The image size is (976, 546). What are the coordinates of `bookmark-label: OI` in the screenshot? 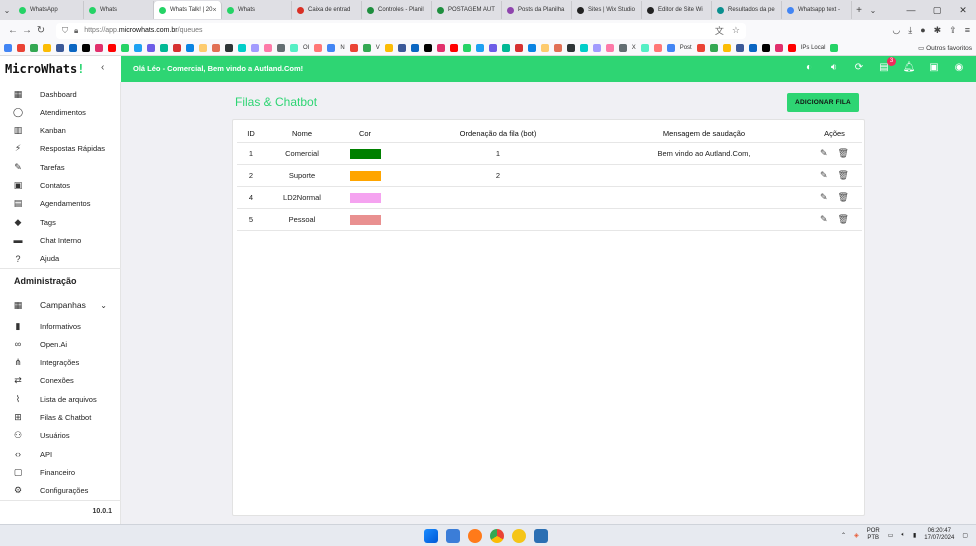 It's located at (306, 48).